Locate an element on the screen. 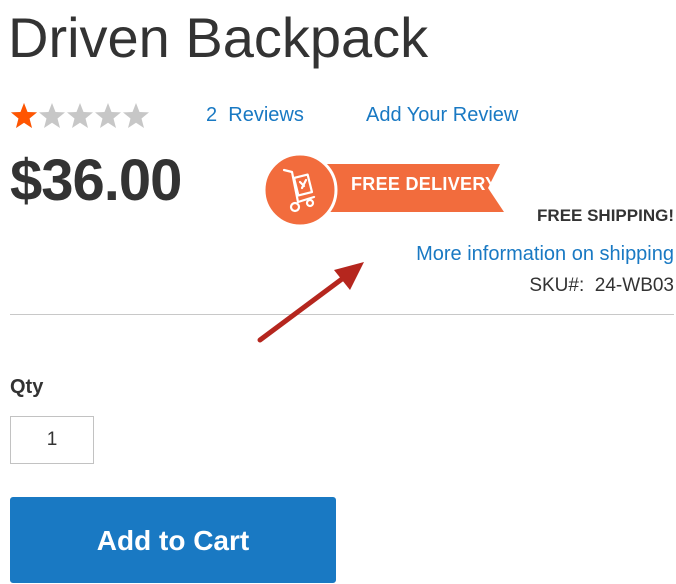 The height and width of the screenshot is (584, 676). qty-input is located at coordinates (52, 440).